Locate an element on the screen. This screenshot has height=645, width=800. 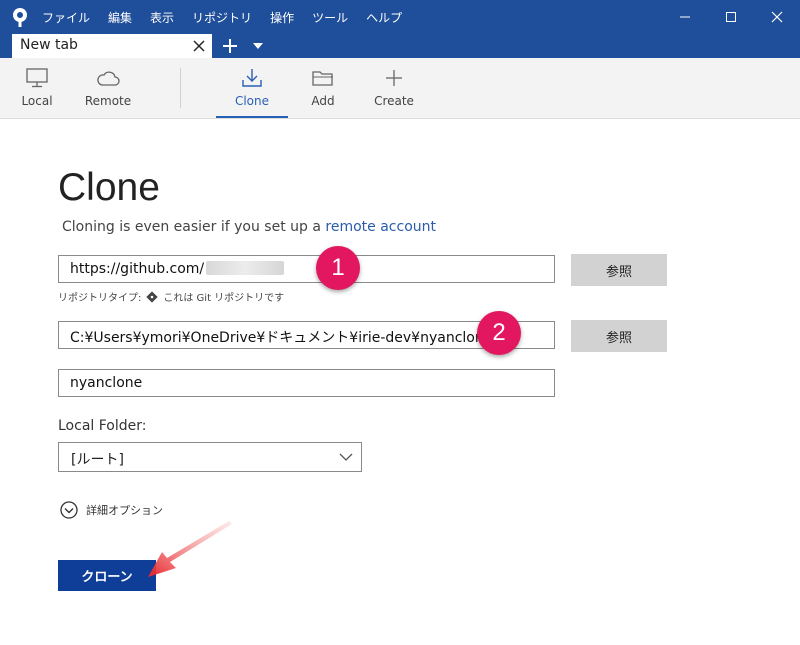
tab-dropdown-icon is located at coordinates (258, 46).